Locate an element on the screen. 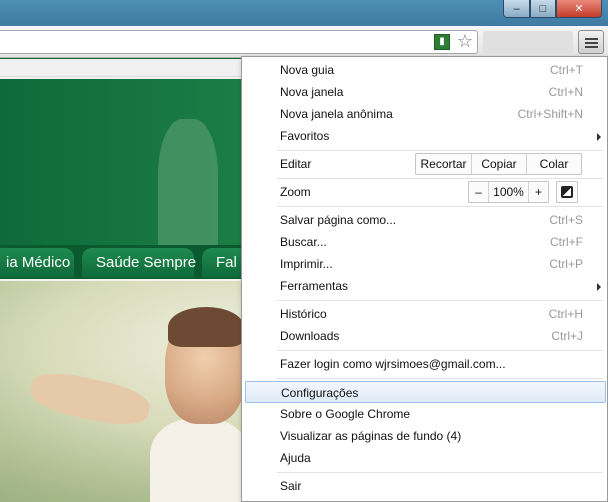  menu-item-settings: Configurações is located at coordinates (425, 392).